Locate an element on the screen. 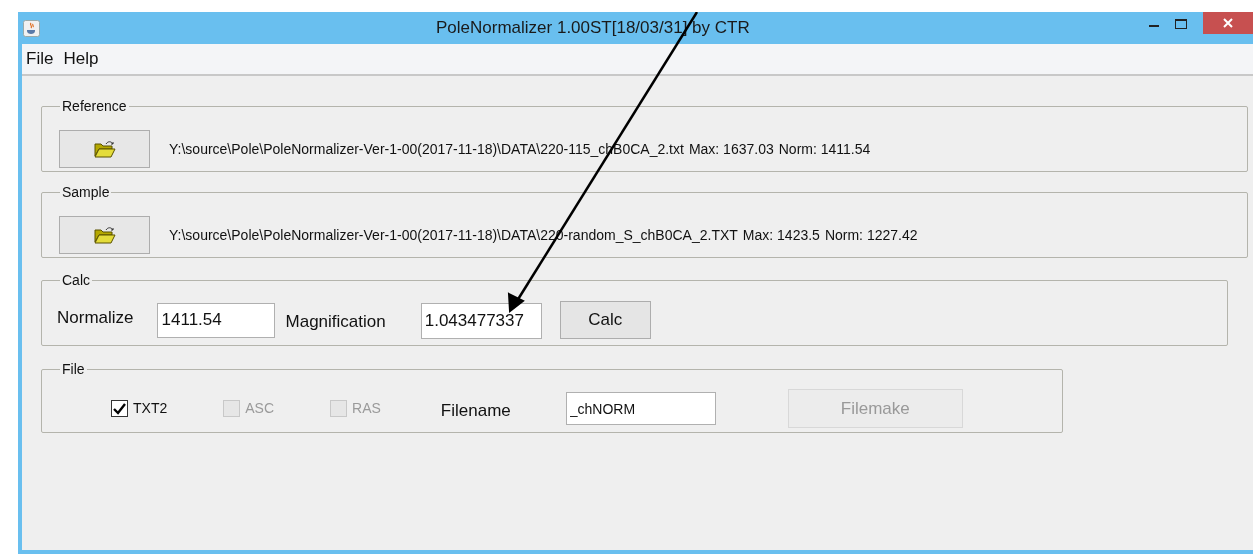  group-title: File is located at coordinates (73, 369).